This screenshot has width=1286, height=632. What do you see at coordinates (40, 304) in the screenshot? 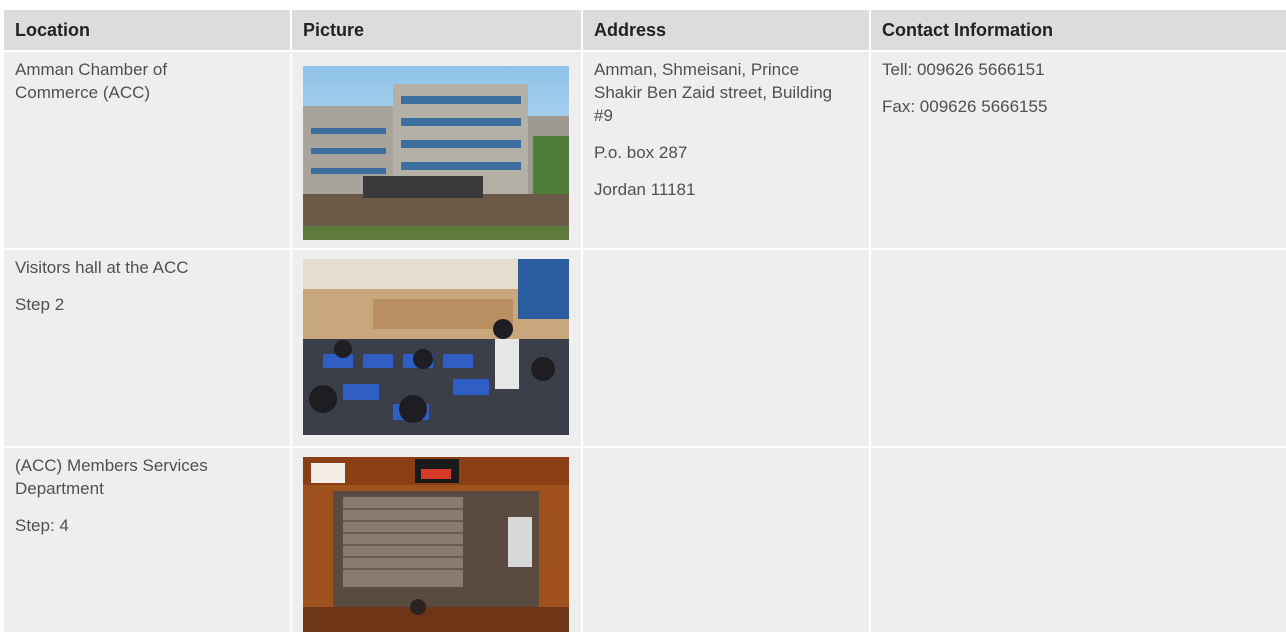
I see `location-step: Step 2` at bounding box center [40, 304].